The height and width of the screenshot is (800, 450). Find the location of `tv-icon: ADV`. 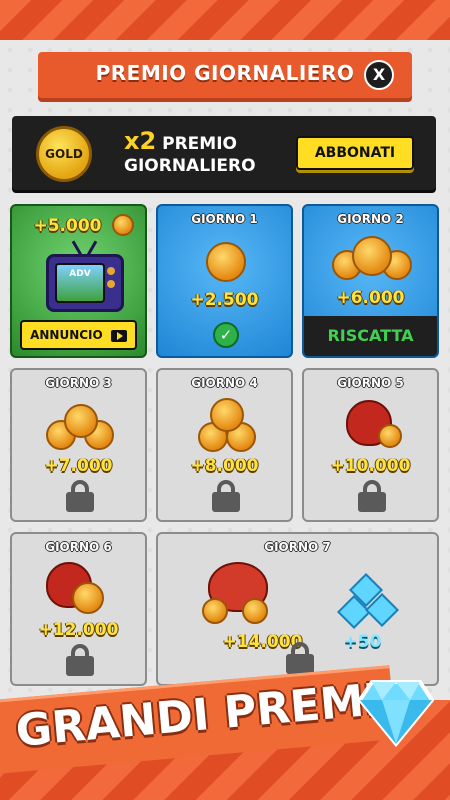

tv-icon: ADV is located at coordinates (85, 283).